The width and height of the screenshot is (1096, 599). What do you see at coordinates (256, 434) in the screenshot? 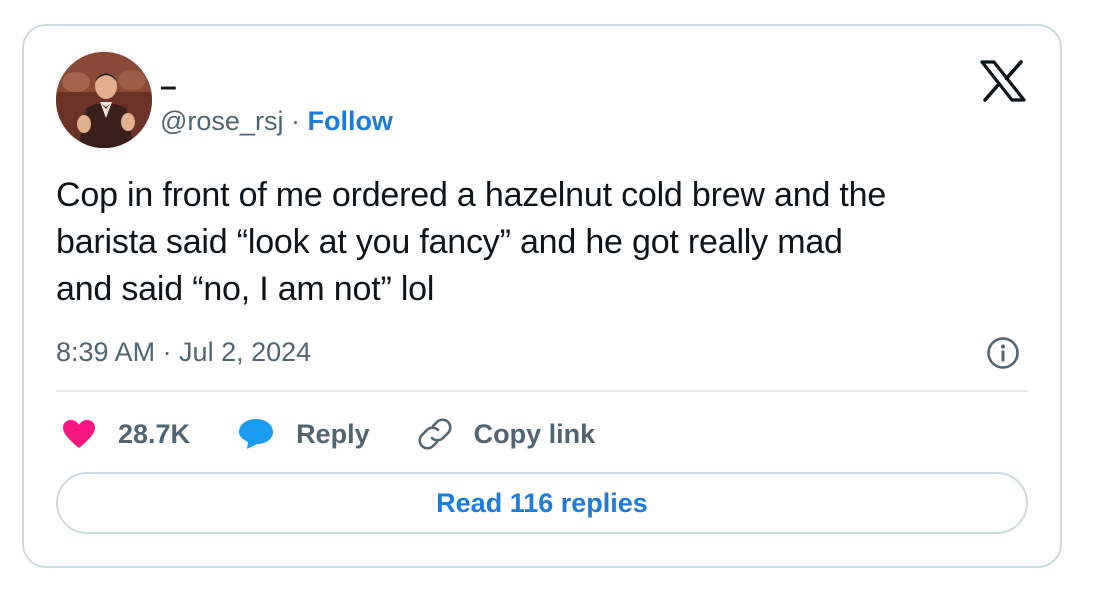
I see `speech-bubble-icon` at bounding box center [256, 434].